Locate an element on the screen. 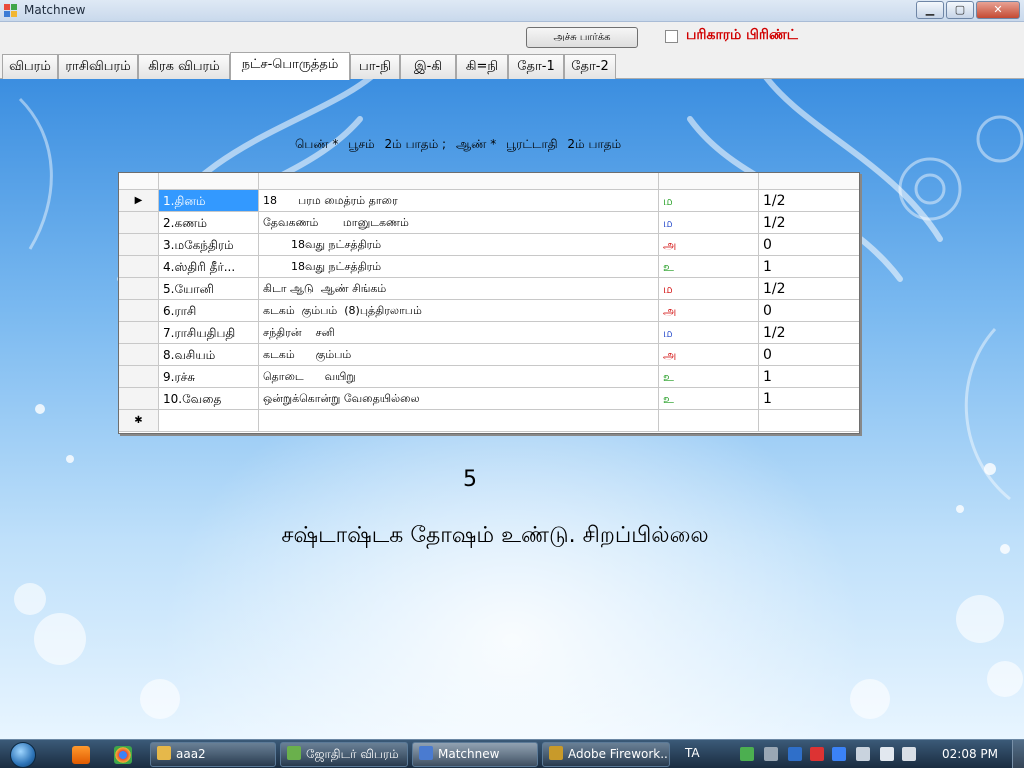 The image size is (1024, 768). table-row: 10.வேதை ஒன்றுக்கொன்று வேதையில்லை உ 1 is located at coordinates (489, 399).